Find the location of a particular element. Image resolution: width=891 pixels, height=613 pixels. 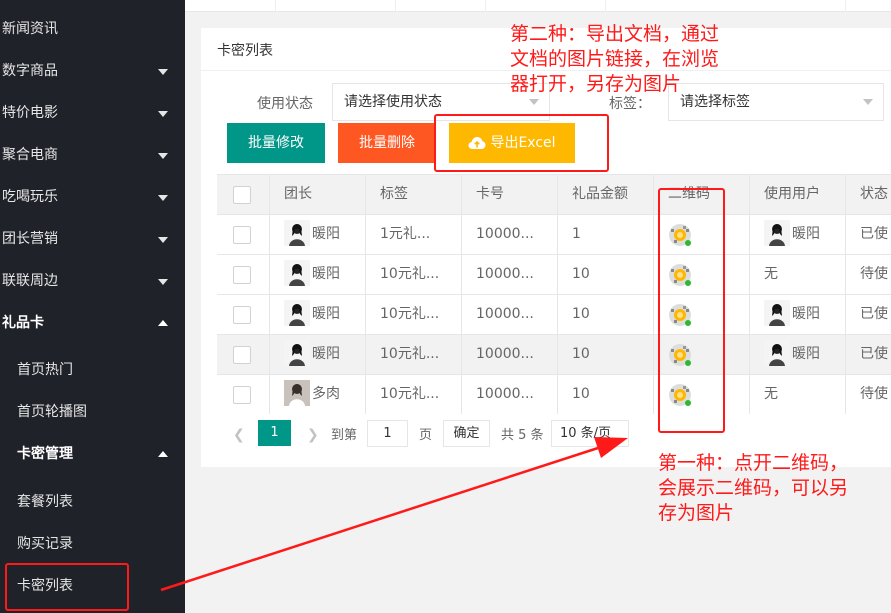

sidebar-item-label: 特价电影 is located at coordinates (30, 113).